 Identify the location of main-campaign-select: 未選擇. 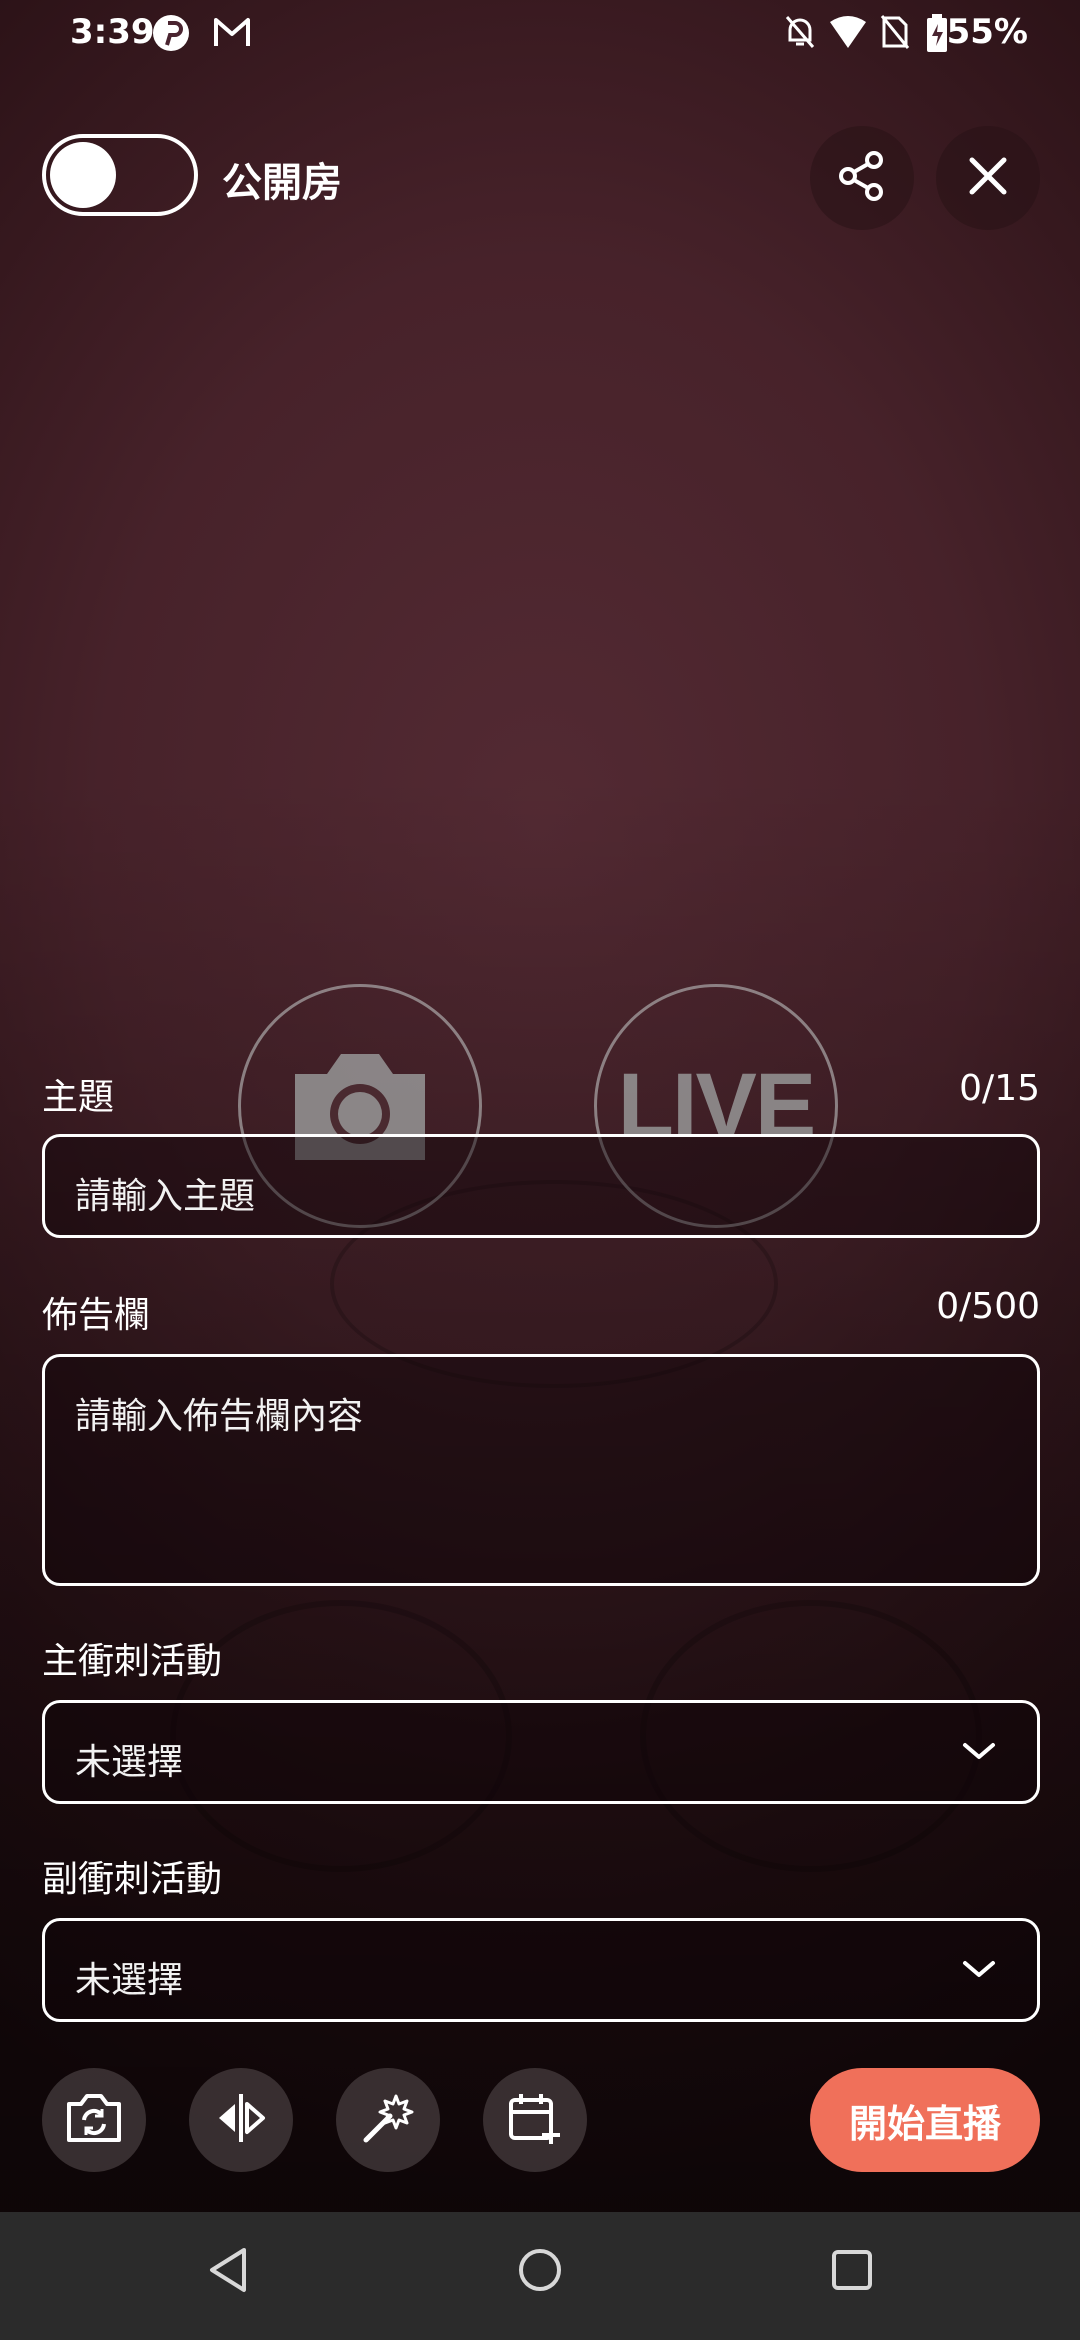
(541, 1752).